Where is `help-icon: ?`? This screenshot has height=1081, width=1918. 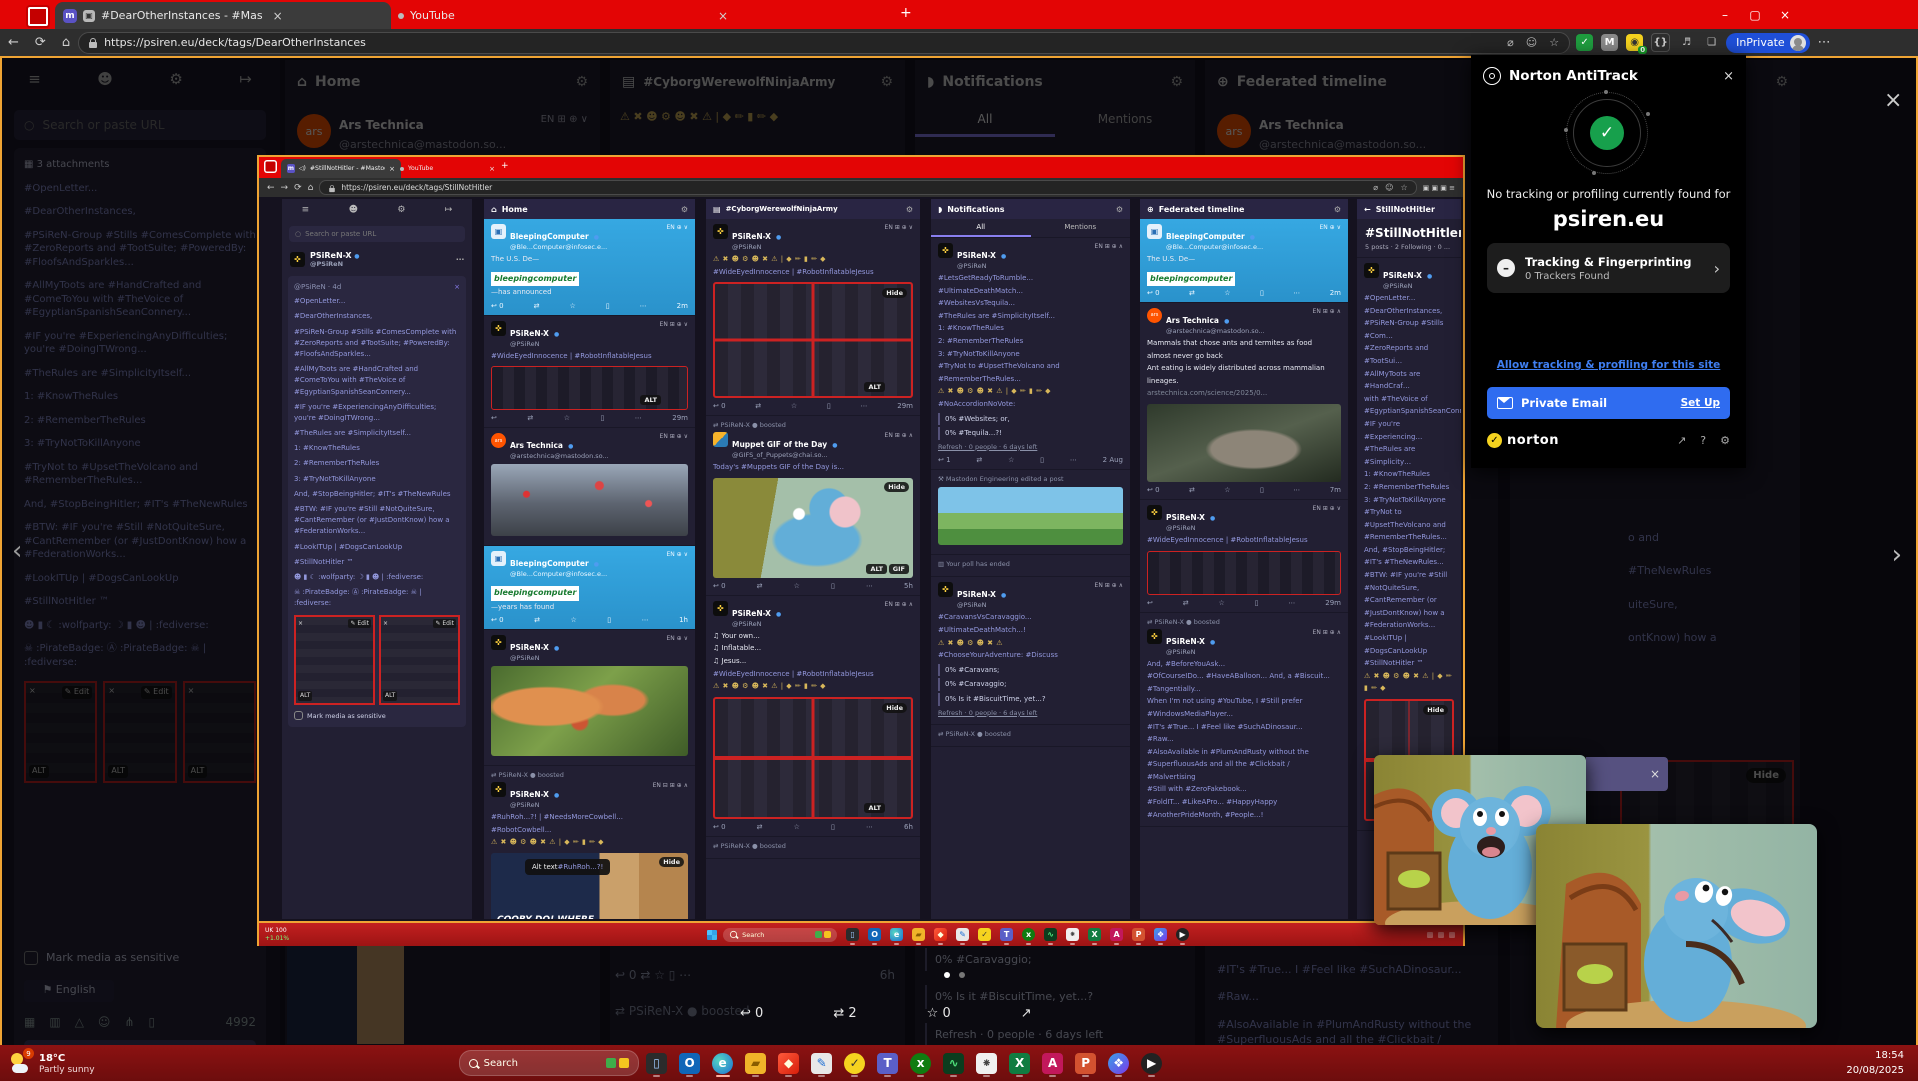
help-icon: ? is located at coordinates (1703, 440).